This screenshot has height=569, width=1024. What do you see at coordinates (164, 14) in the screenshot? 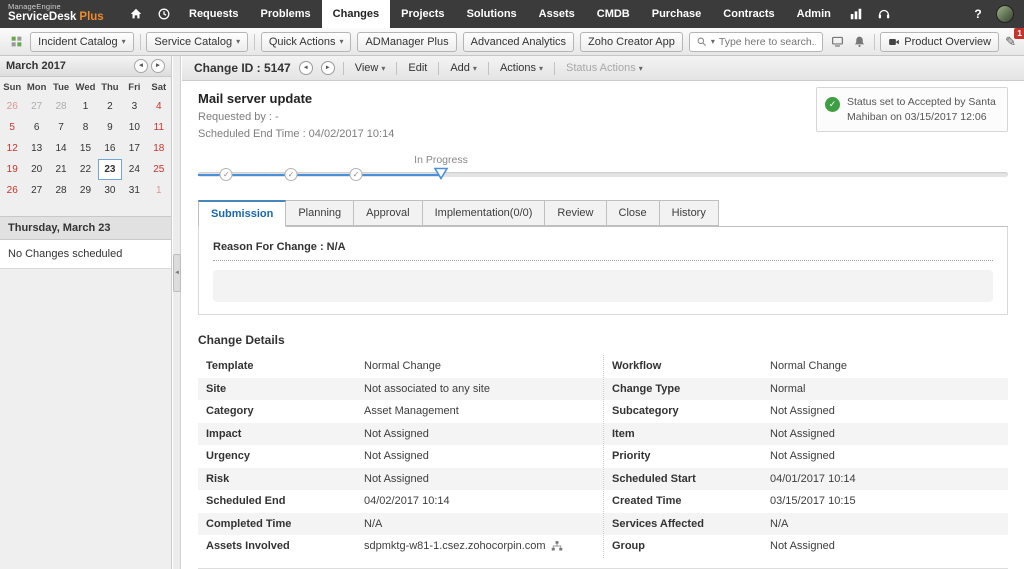
I see `recent-activity-icon` at bounding box center [164, 14].